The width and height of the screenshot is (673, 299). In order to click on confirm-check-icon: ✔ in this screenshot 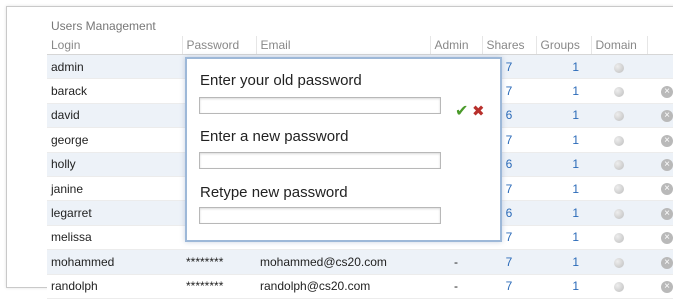, I will do `click(461, 111)`.